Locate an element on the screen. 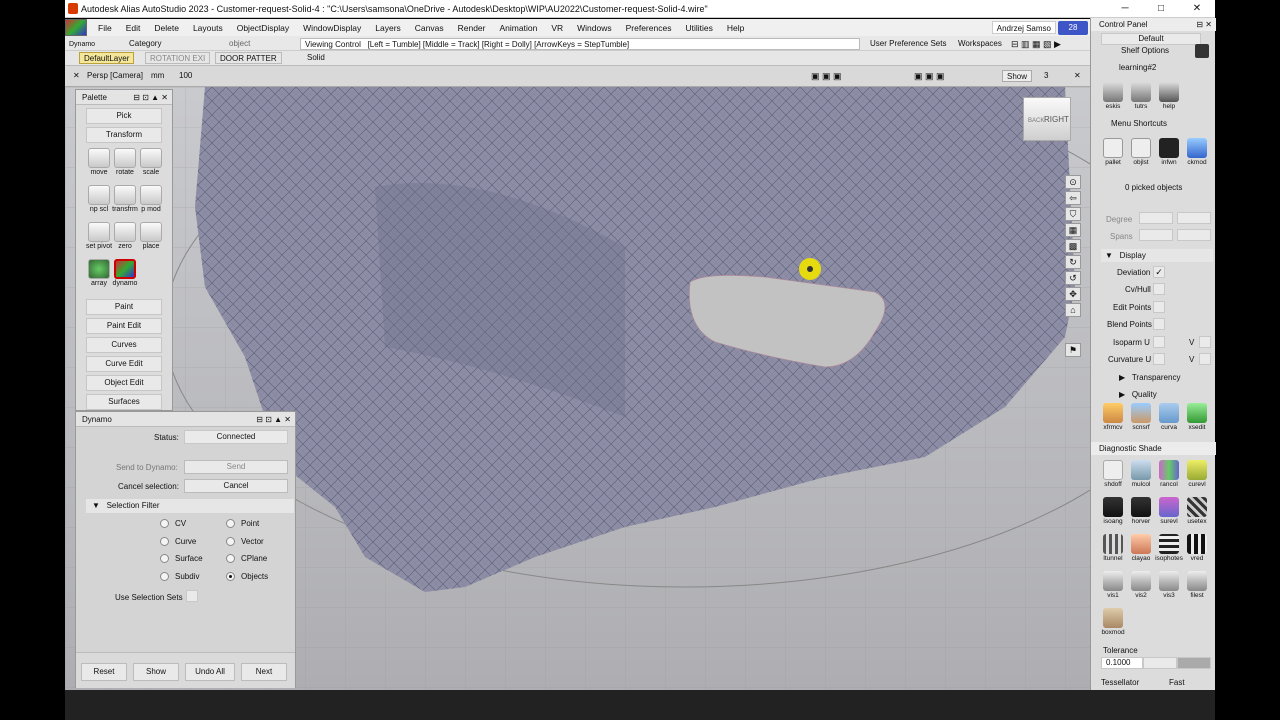  shelf-curva: curva is located at coordinates (1169, 417).